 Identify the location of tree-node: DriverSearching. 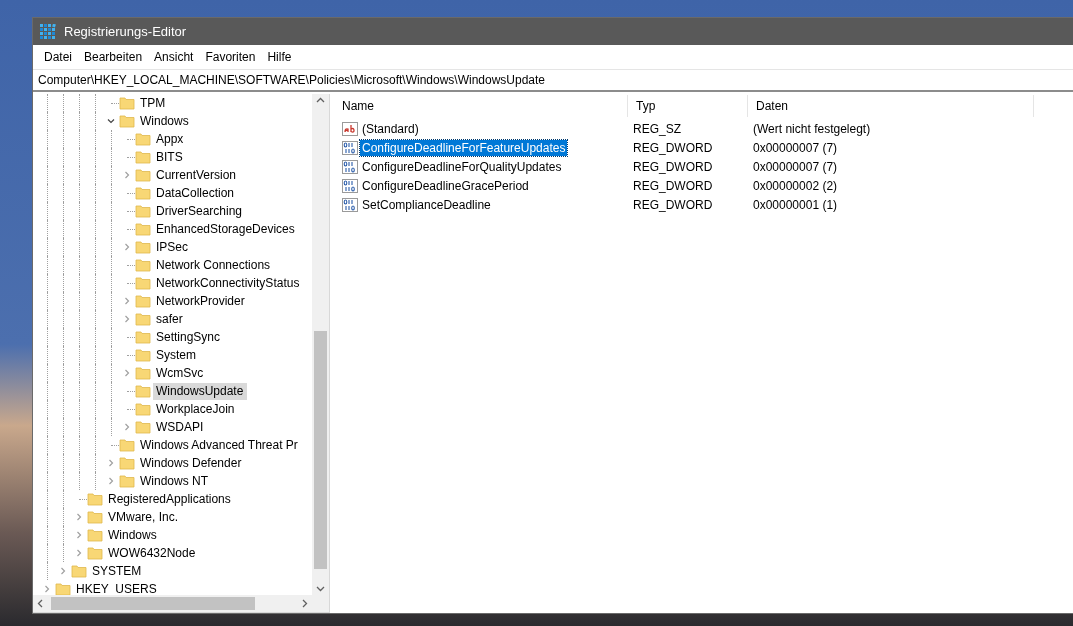
(200, 211).